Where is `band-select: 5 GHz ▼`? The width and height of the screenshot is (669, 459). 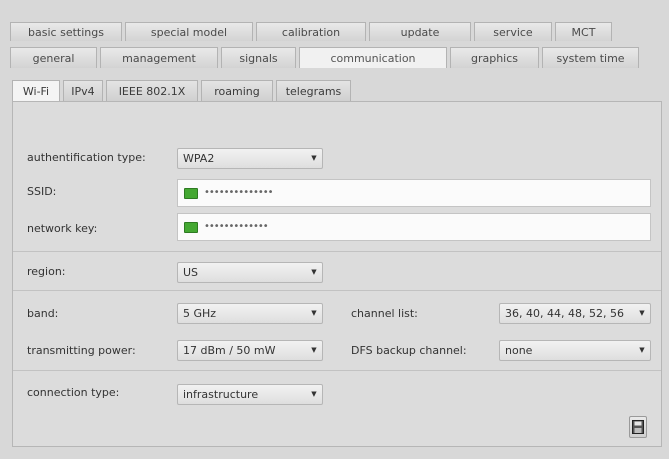 band-select: 5 GHz ▼ is located at coordinates (250, 313).